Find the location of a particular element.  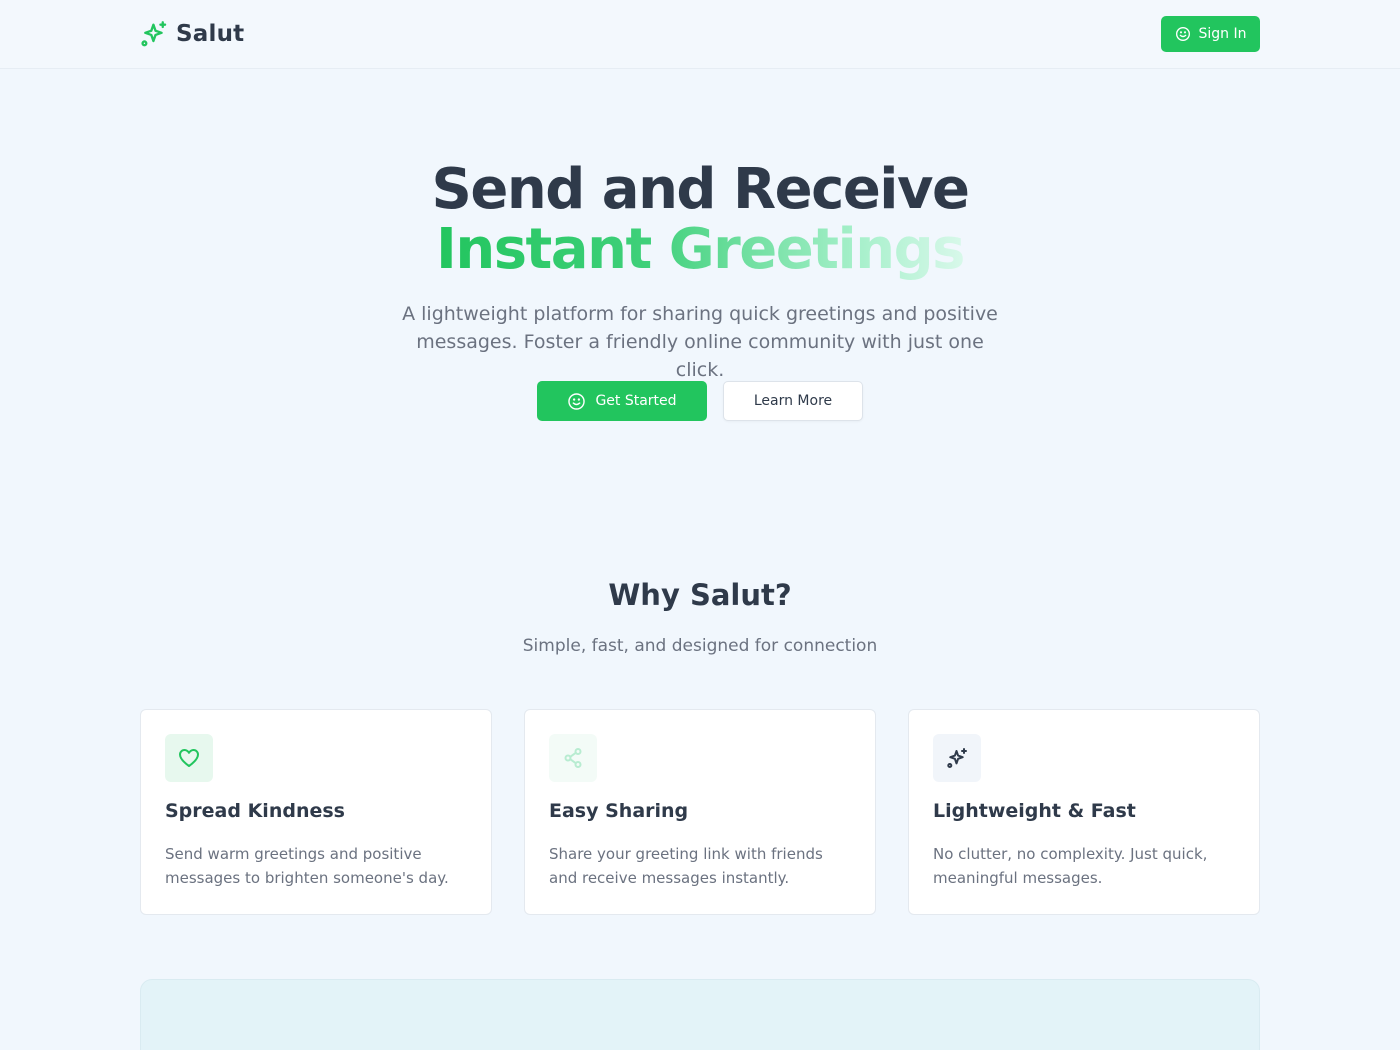

get-started-label: Get Started is located at coordinates (636, 401).